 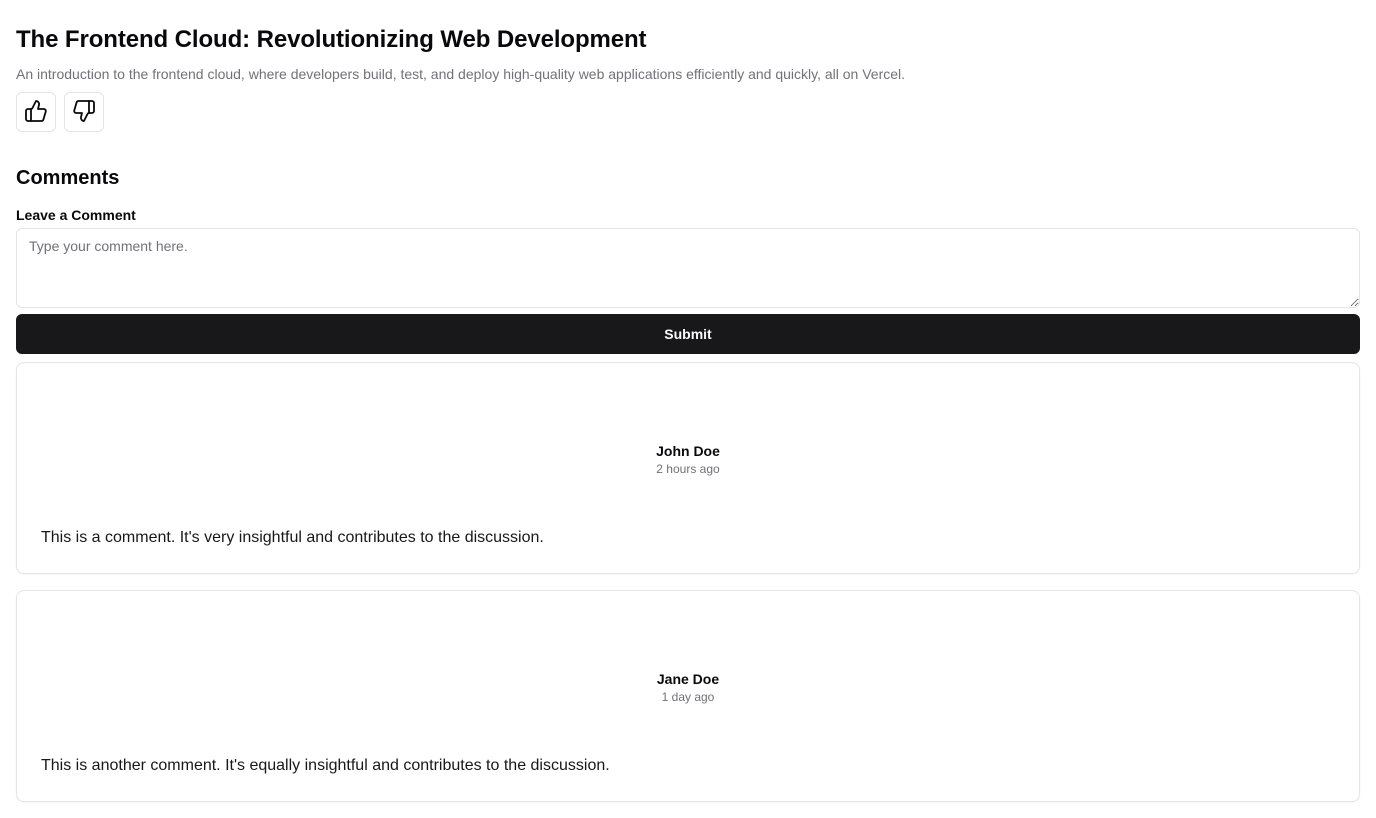 I want to click on comment-textarea, so click(x=688, y=268).